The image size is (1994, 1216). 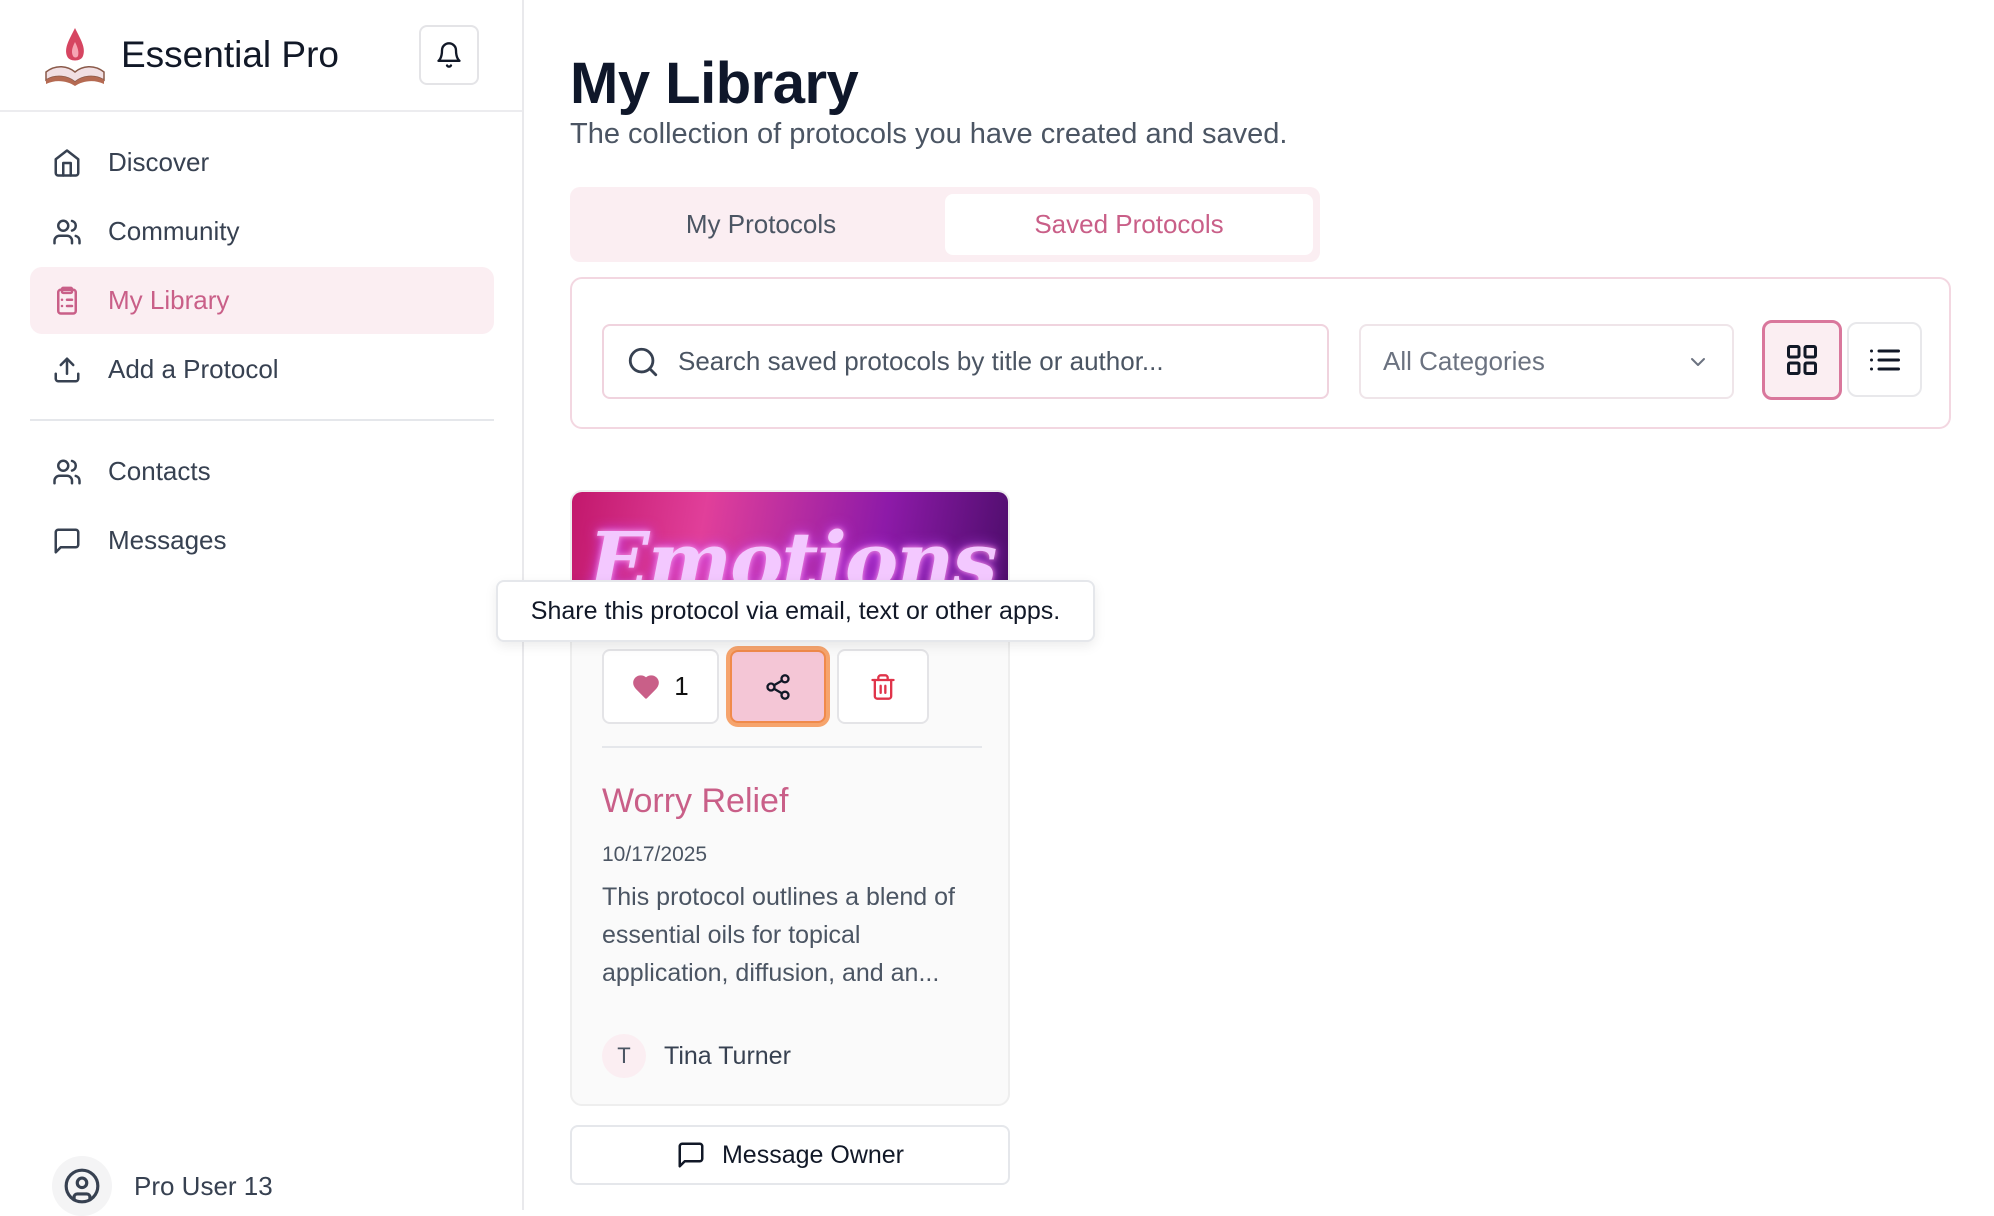 I want to click on notifications-button, so click(x=449, y=55).